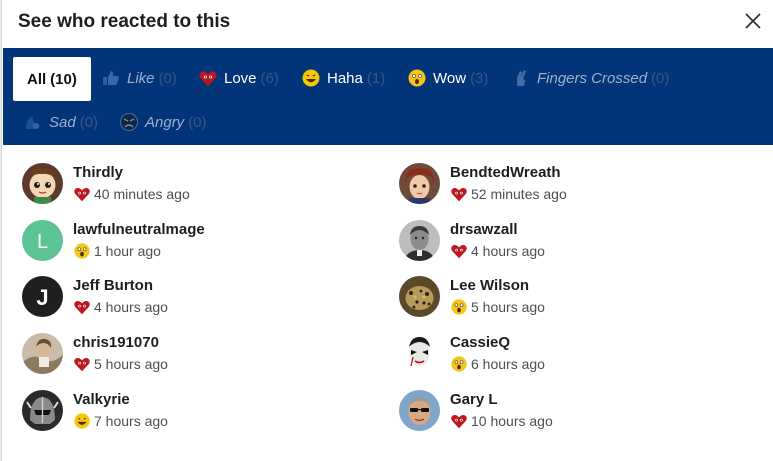  I want to click on avatar-letter: J, so click(42, 297).